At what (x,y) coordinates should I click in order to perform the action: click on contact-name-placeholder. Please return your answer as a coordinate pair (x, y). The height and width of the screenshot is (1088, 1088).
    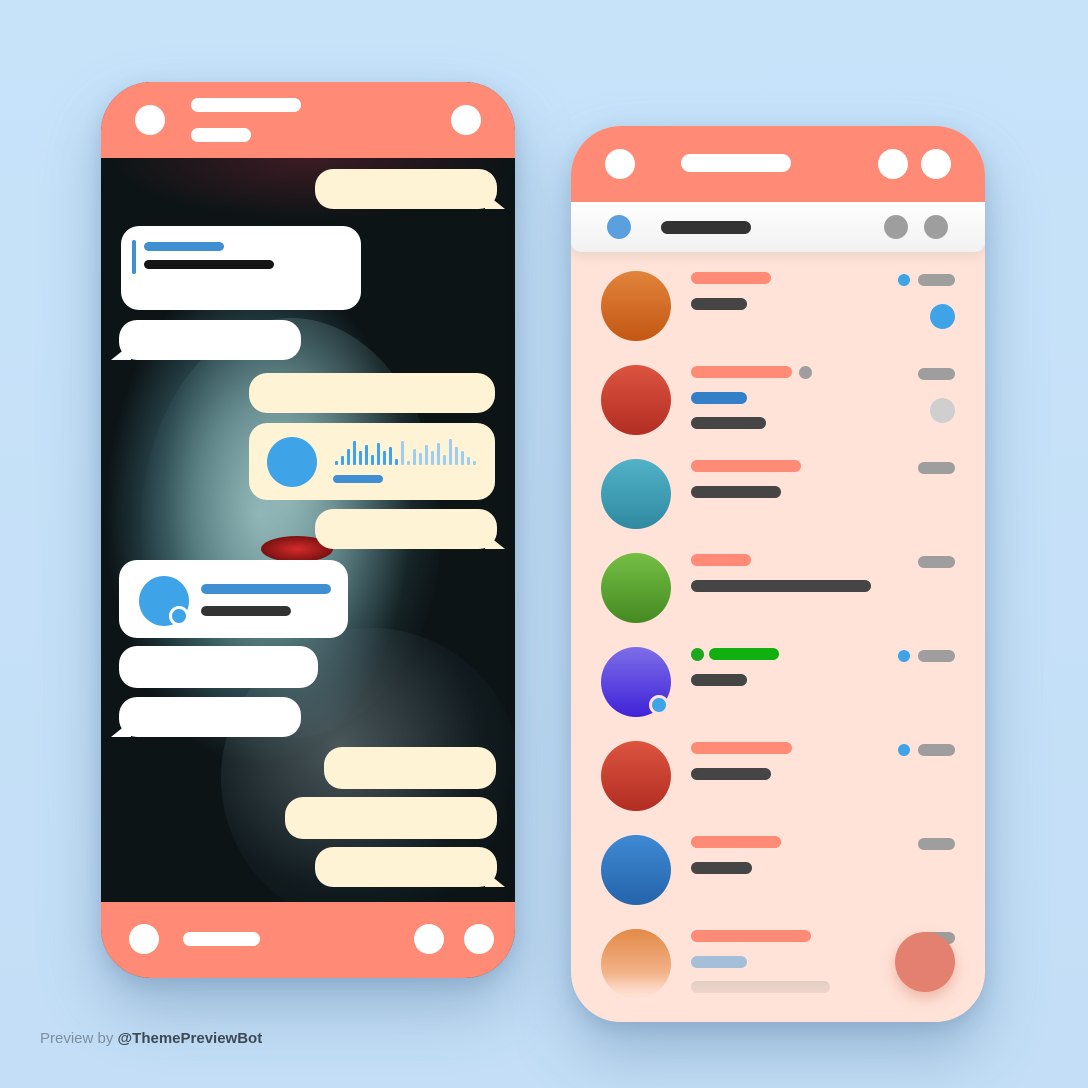
    Looking at the image, I should click on (266, 589).